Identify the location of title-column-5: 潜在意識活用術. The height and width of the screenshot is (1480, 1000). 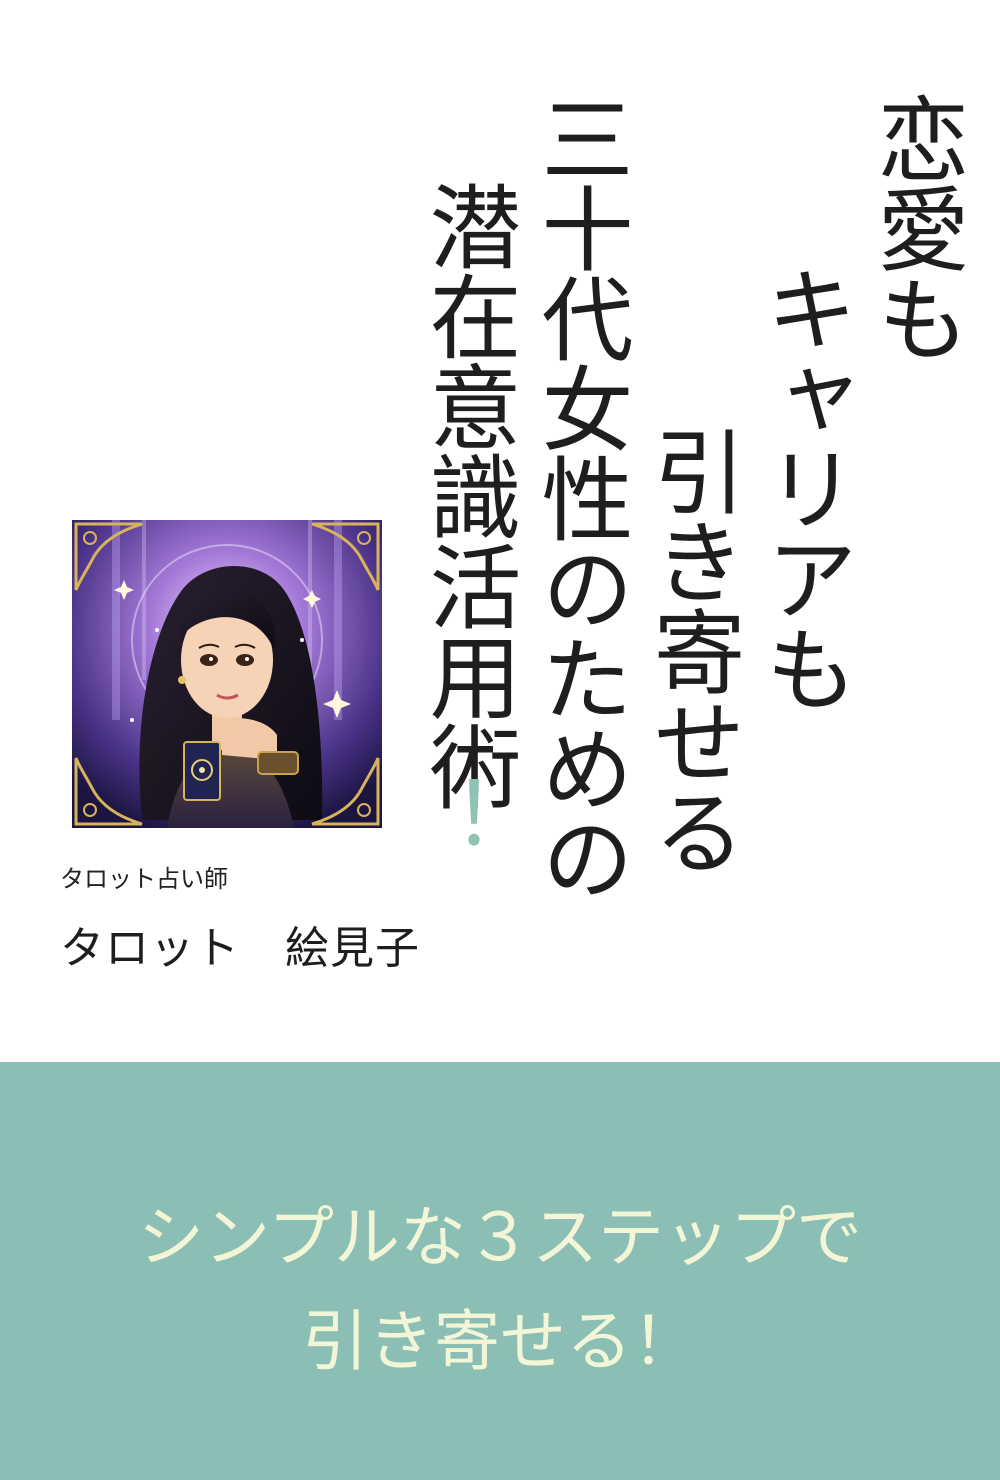
(467, 495).